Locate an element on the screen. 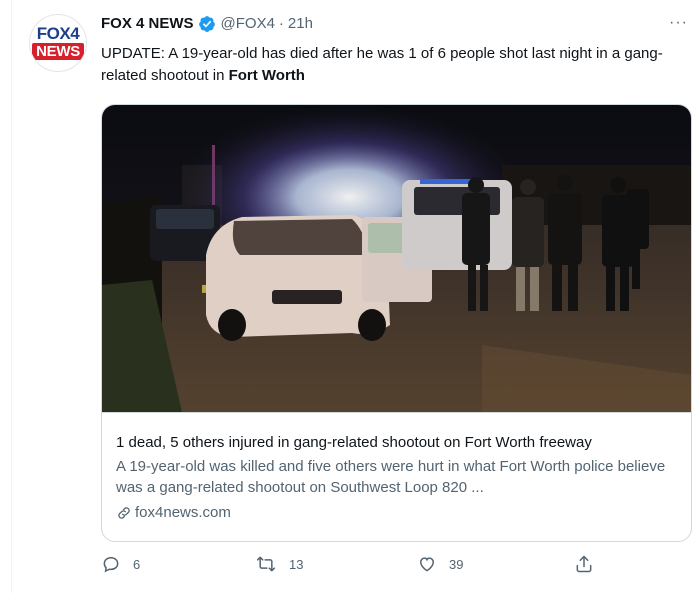  card-domain: fox4news.com is located at coordinates (173, 513).